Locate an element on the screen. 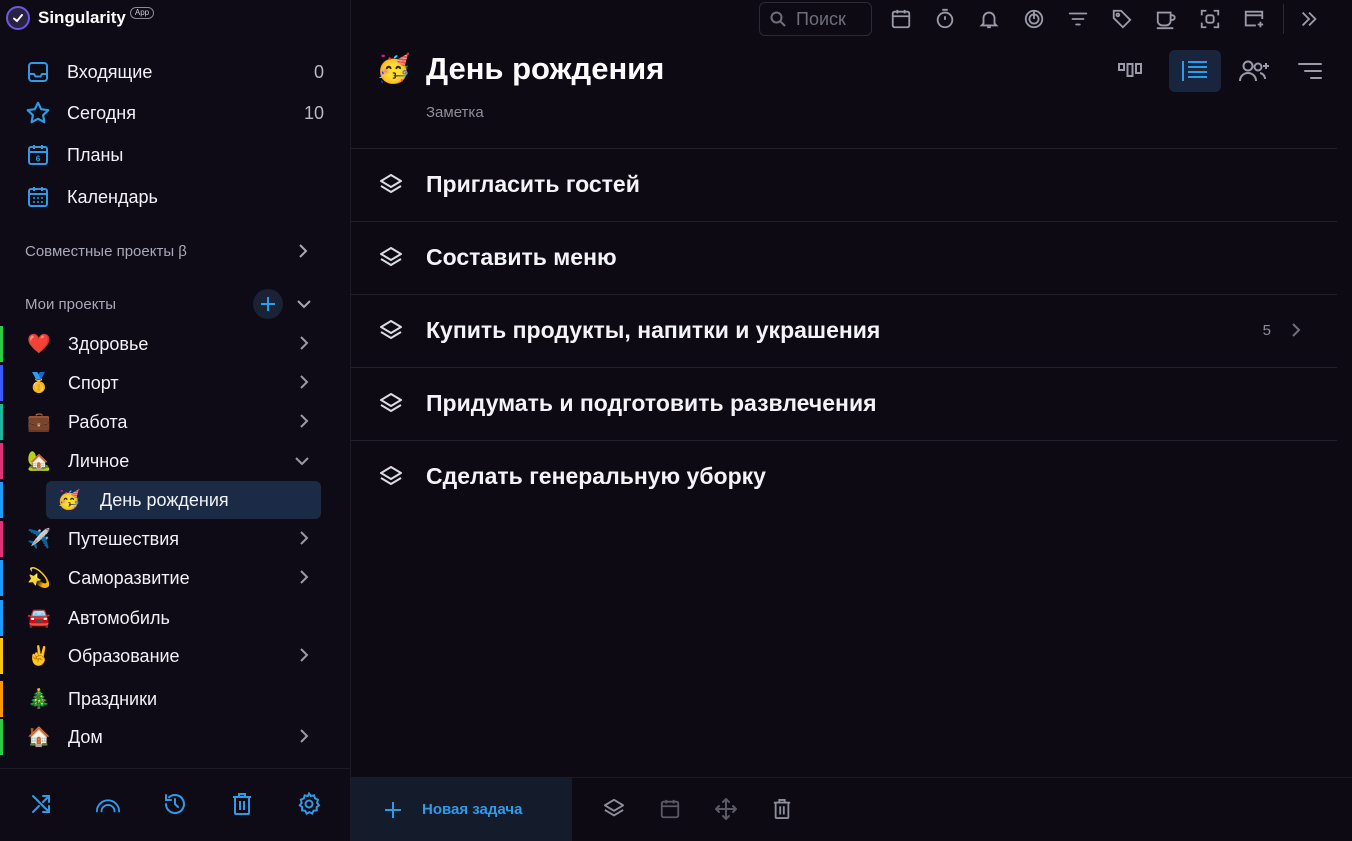 The width and height of the screenshot is (1352, 841). habits-arc-icon is located at coordinates (108, 804).